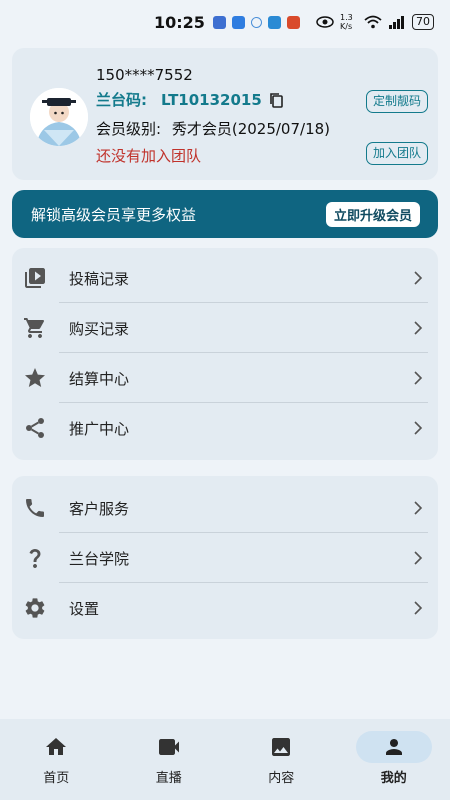 The height and width of the screenshot is (800, 450). Describe the element at coordinates (114, 214) in the screenshot. I see `upgrade-text: 解锁高级会员享更多权益` at that location.